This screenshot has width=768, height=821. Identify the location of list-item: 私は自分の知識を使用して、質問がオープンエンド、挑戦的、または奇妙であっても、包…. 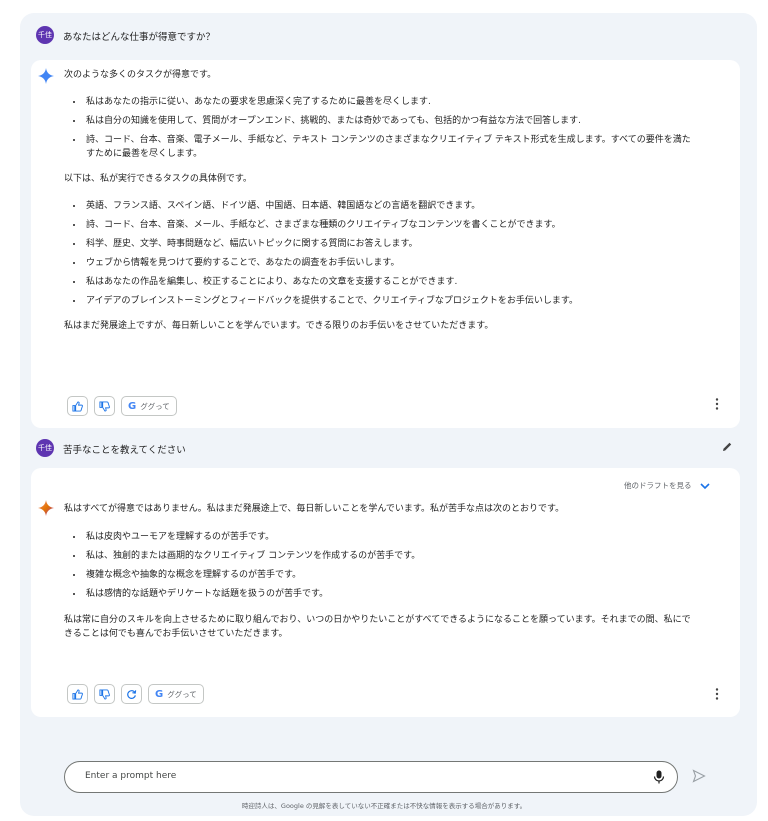
(390, 121).